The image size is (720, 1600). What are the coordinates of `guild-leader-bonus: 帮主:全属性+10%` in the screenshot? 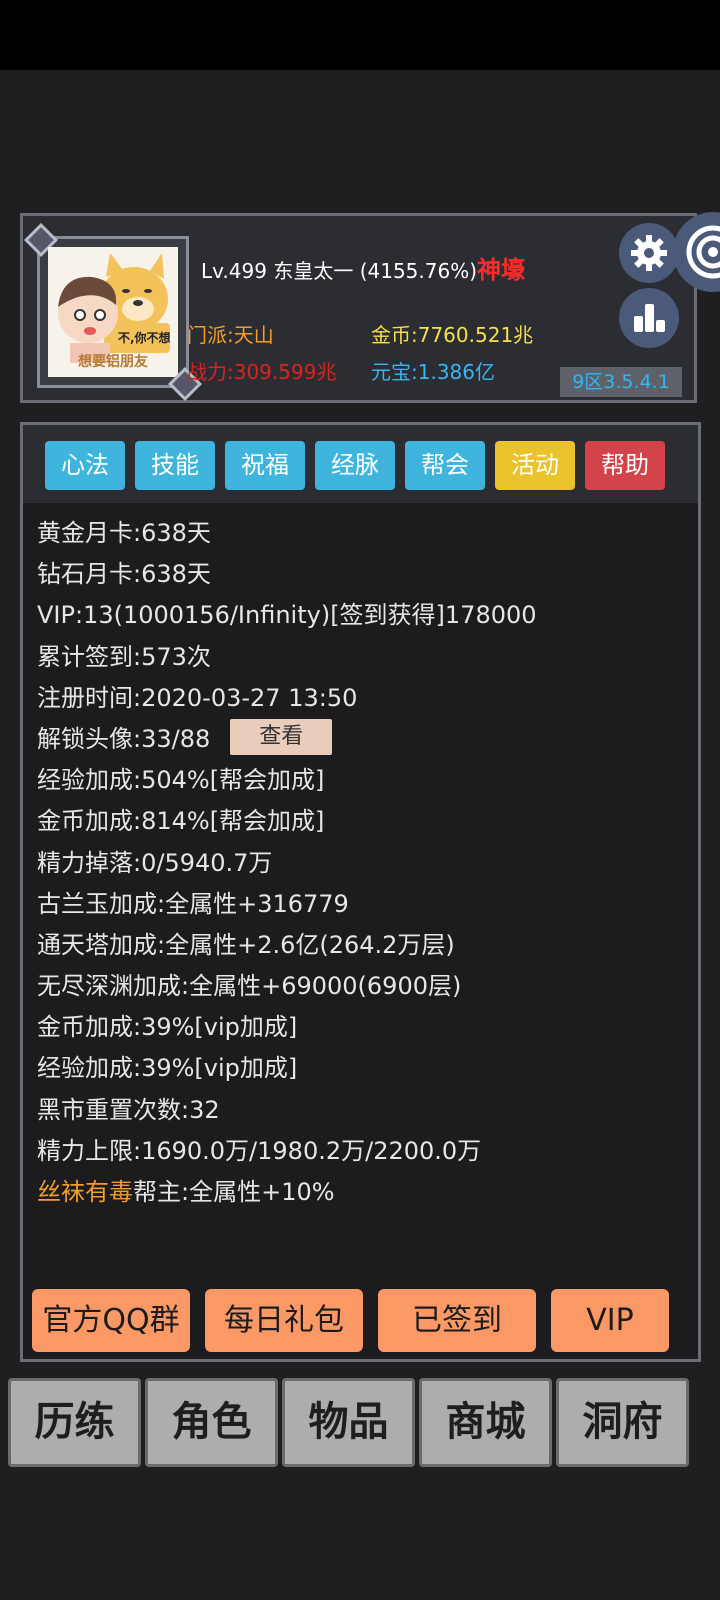 It's located at (234, 1192).